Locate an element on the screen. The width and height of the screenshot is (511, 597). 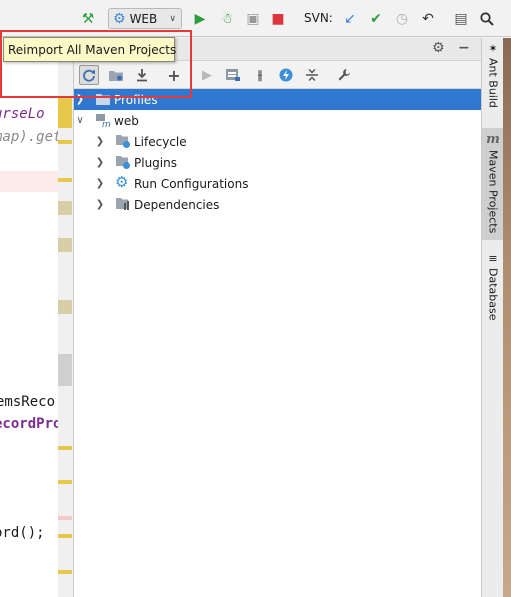
tab-maven-projects: m Maven Projects is located at coordinates (493, 184).